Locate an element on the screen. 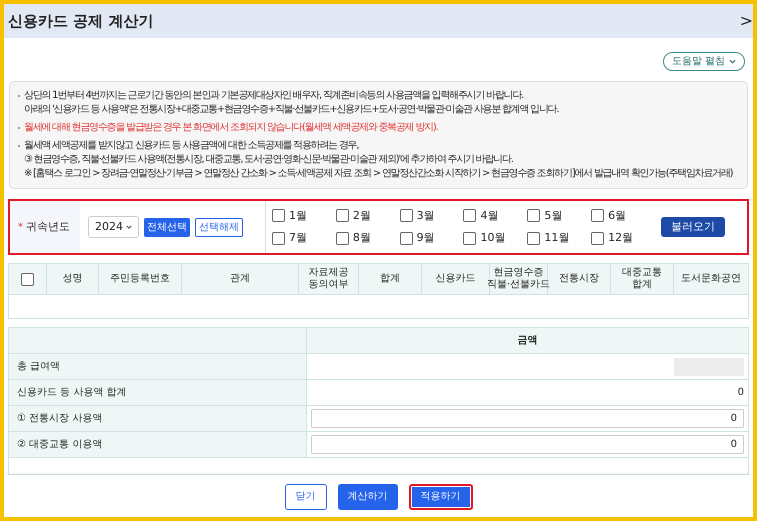  notice-text: 월세액 세액공제를 받지않고 신용카드 등 사용금액에 대한 소득공제를 적용하려는 경우, is located at coordinates (192, 146).